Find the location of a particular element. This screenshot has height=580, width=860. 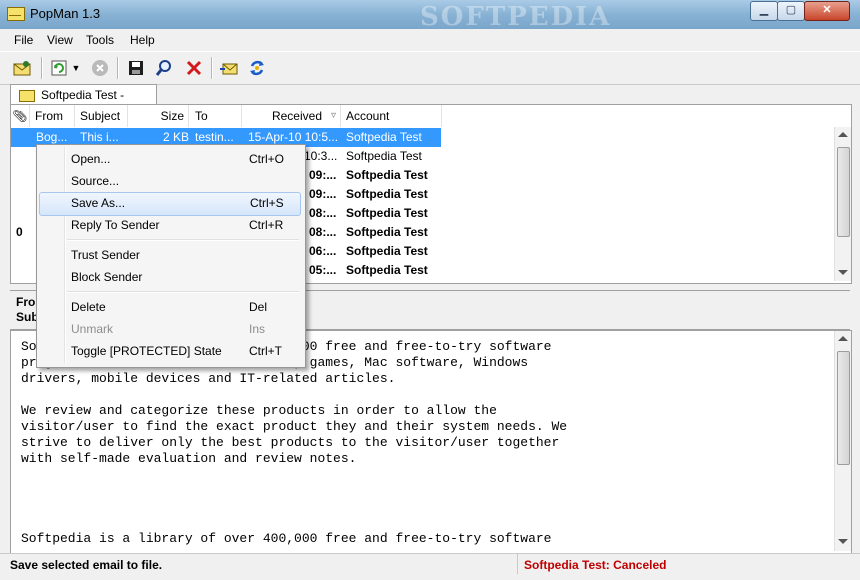

menu-item-label: Delete is located at coordinates (88, 307).